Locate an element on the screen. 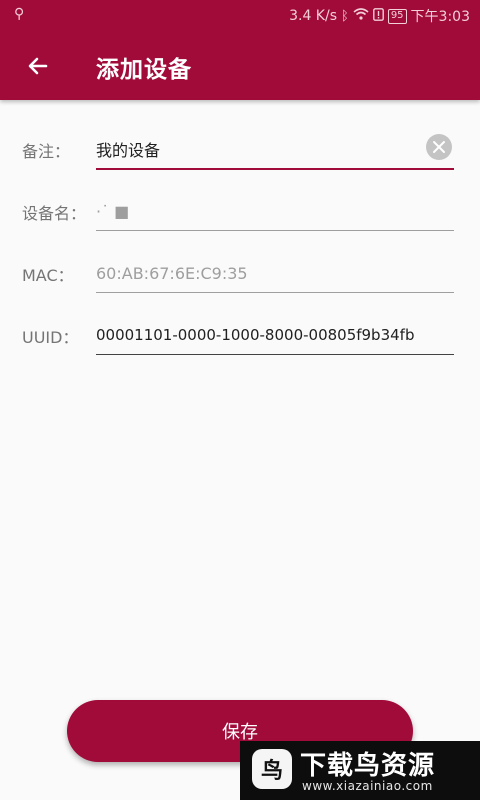 This screenshot has height=800, width=480. bird-logo-icon: 鸟 is located at coordinates (272, 769).